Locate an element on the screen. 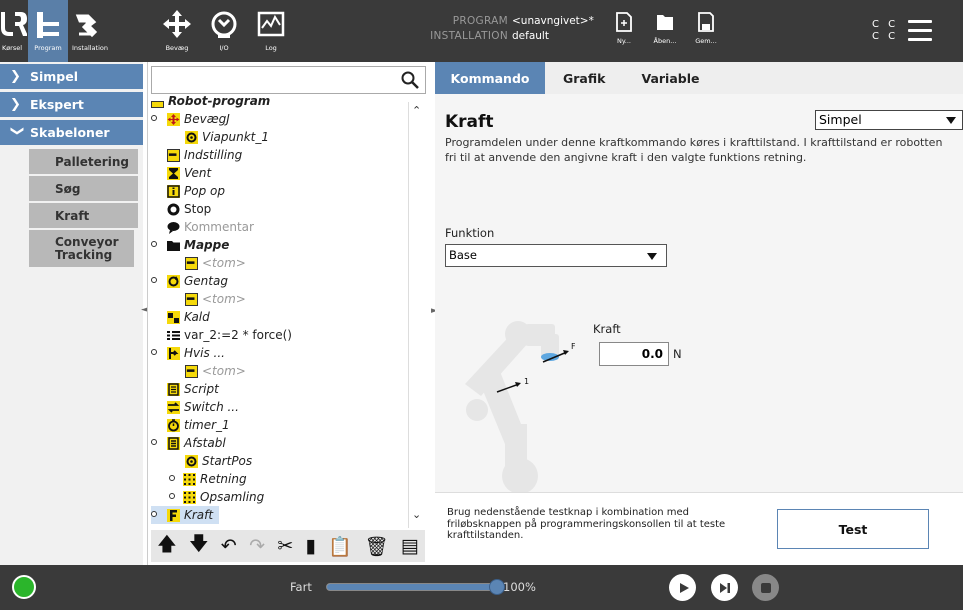  nav-installation-button: Installation is located at coordinates (90, 31).